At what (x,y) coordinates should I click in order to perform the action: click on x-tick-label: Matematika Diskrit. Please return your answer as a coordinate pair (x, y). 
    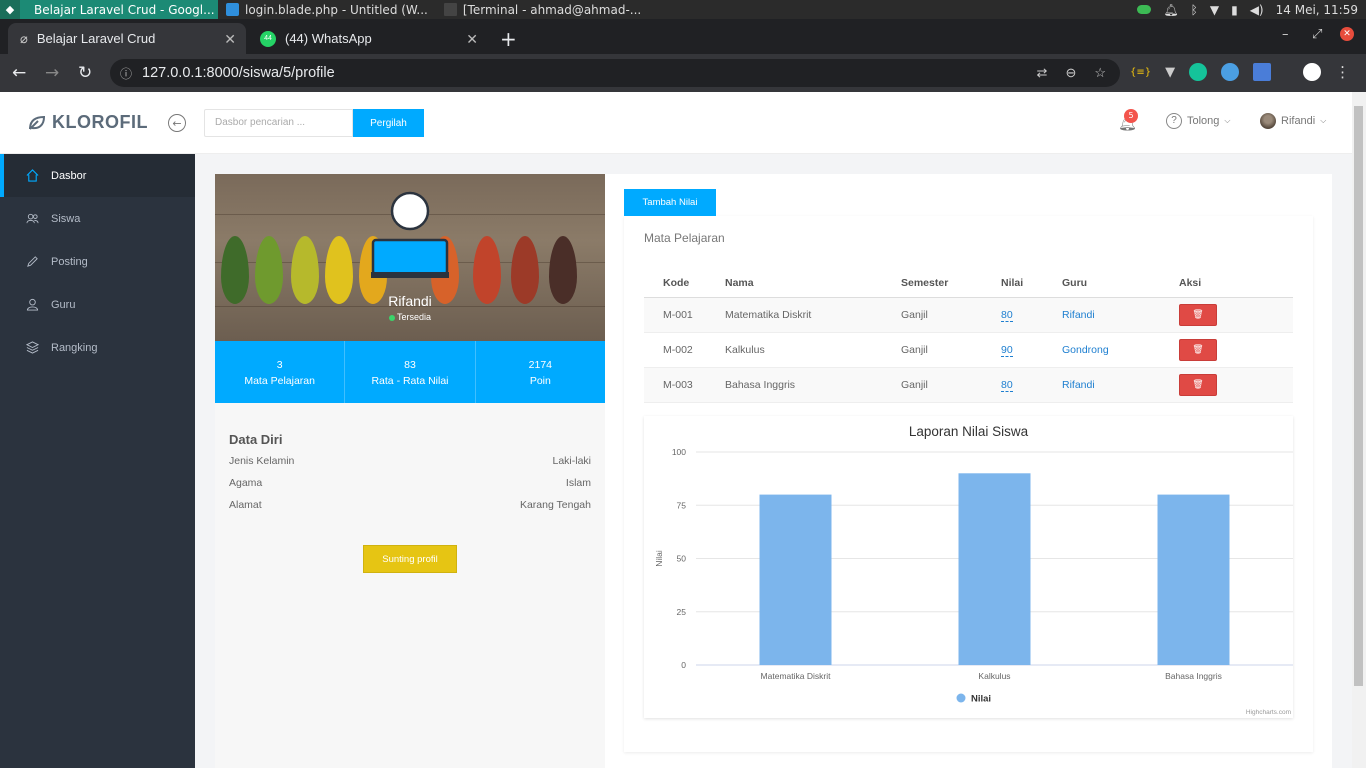
    Looking at the image, I should click on (796, 676).